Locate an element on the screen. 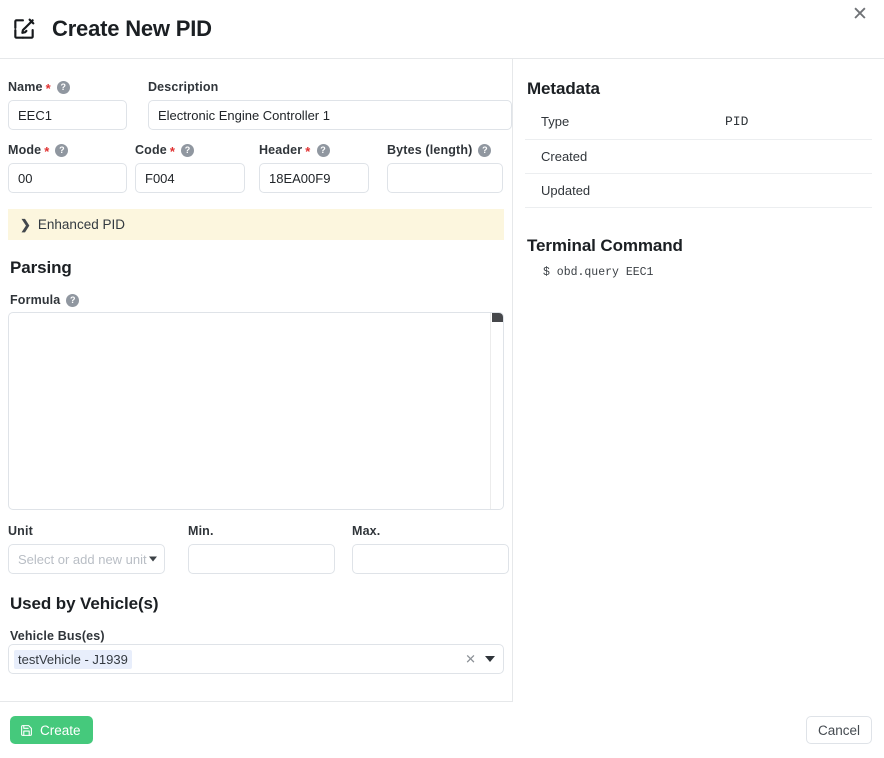 This screenshot has height=758, width=884. metadata-title: Metadata is located at coordinates (563, 88).